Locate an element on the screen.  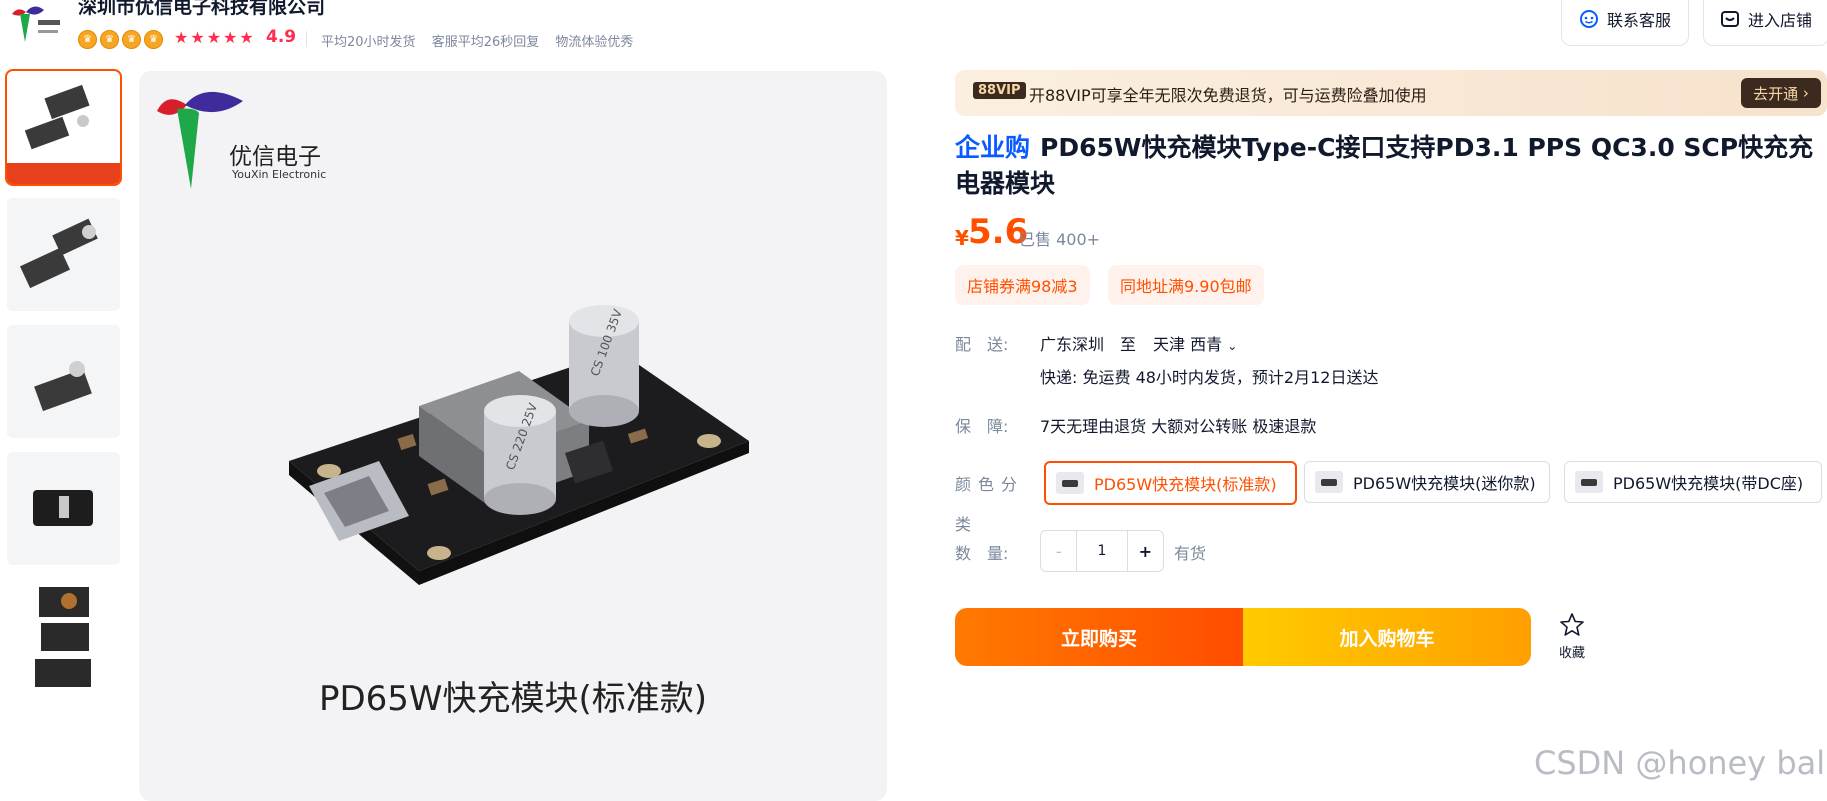
brand-name-cn: 优信电子 is located at coordinates (275, 157).